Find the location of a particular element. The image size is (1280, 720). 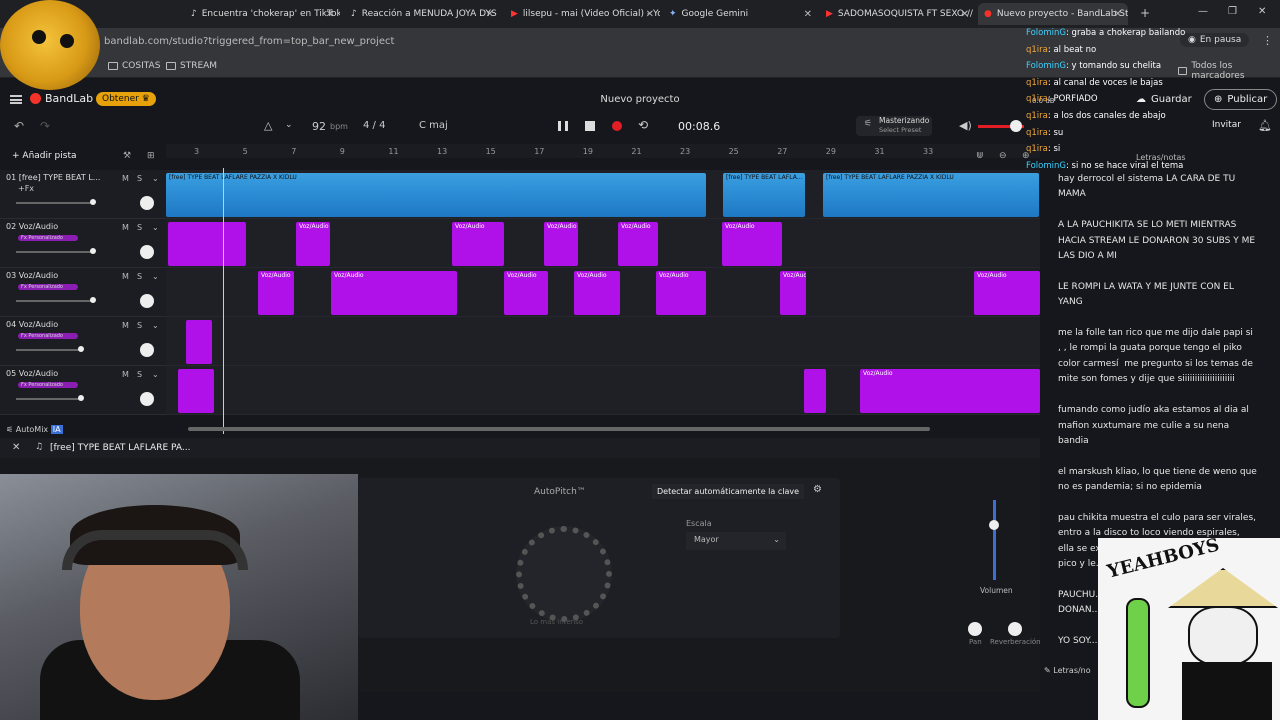

kebab-menu-icon: ⋮ is located at coordinates (1267, 40).